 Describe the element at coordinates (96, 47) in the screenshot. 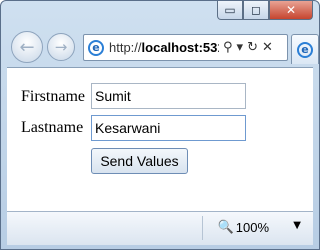

I see `ie-page-icon: e` at that location.